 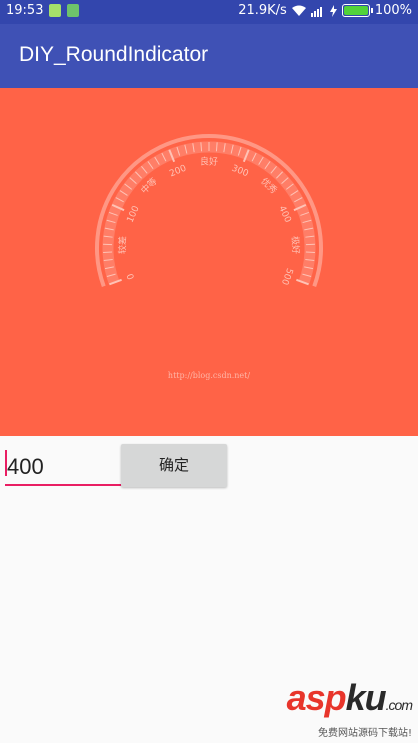 I want to click on app-bar: DIY_RoundIndicator, so click(x=209, y=56).